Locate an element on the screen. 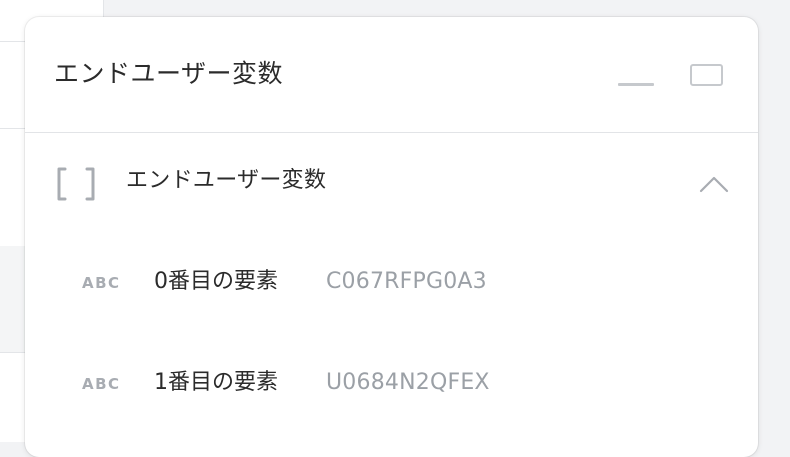 This screenshot has width=790, height=457. section-label: エンドユーザー変数 is located at coordinates (226, 180).